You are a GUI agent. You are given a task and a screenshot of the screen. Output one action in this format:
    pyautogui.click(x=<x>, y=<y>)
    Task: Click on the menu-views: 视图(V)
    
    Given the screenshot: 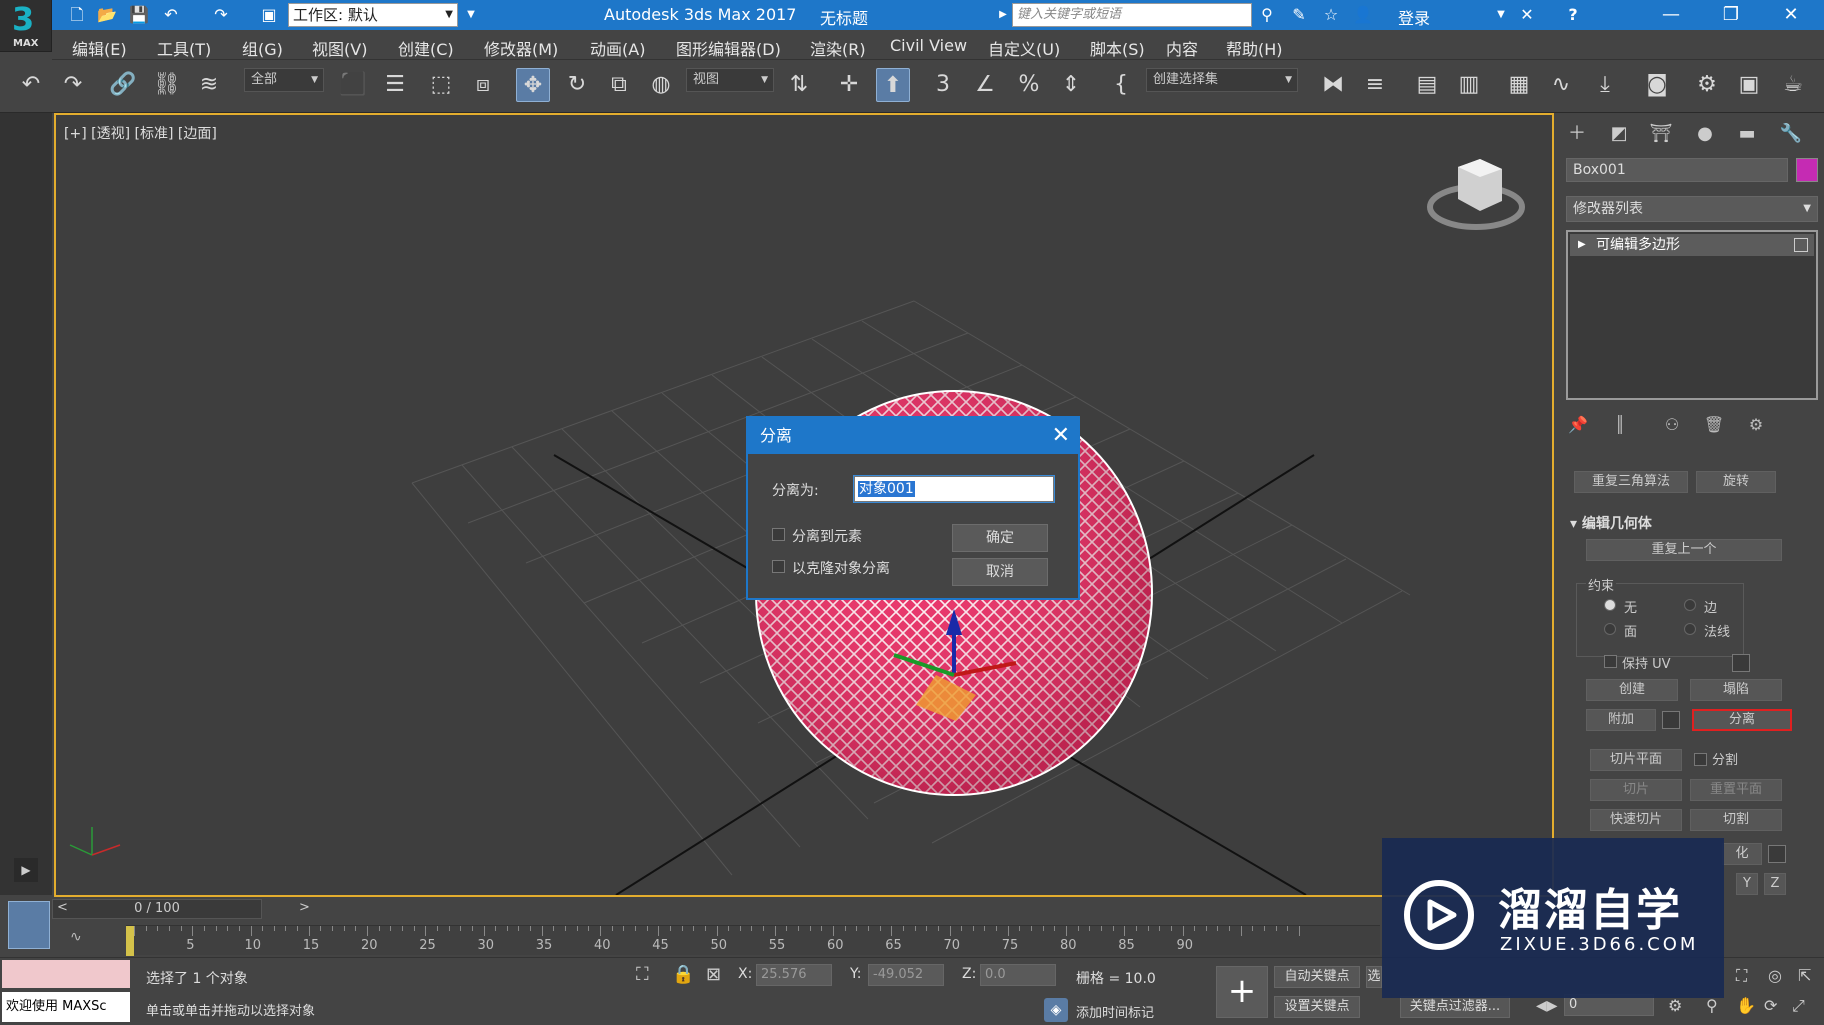 What is the action you would take?
    pyautogui.click(x=339, y=48)
    